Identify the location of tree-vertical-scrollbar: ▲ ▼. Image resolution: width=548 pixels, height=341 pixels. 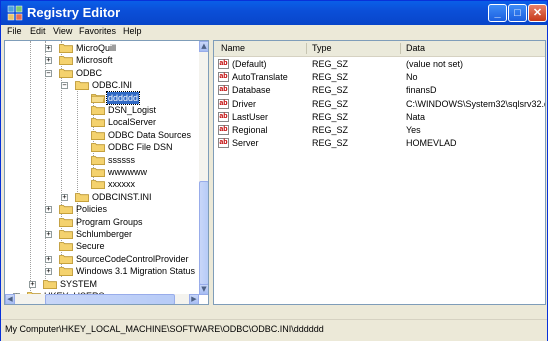
(203, 168).